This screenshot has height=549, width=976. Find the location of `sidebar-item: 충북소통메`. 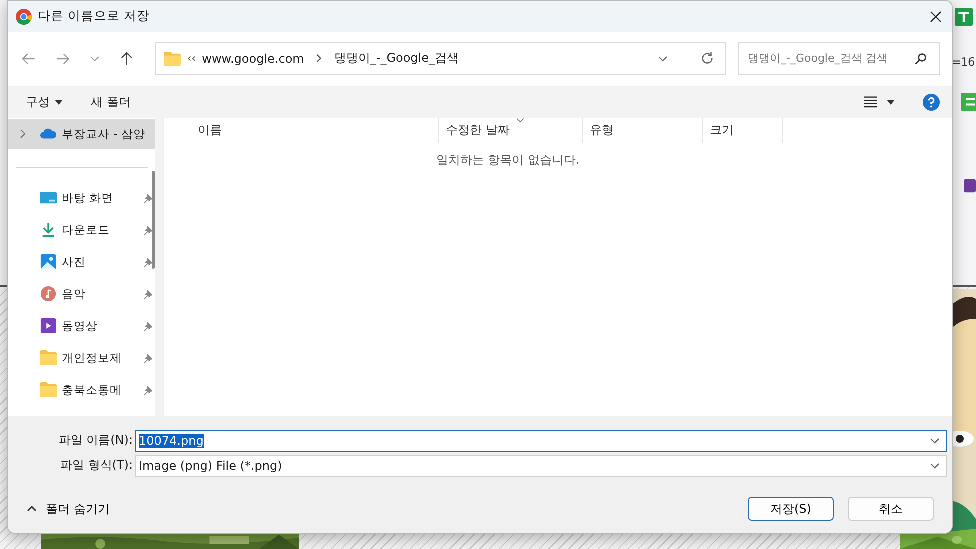

sidebar-item: 충북소통메 is located at coordinates (81, 390).